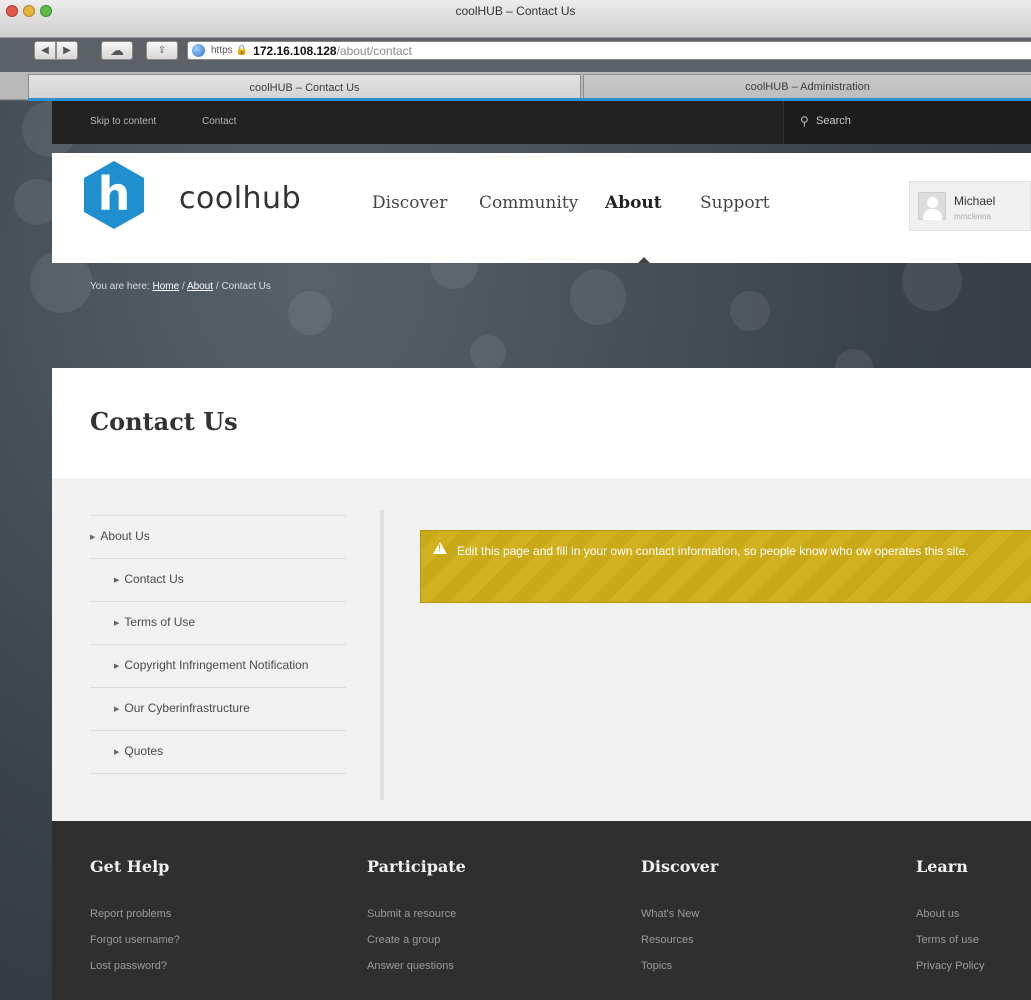 This screenshot has width=1031, height=1000. I want to click on footer-link: Topics, so click(679, 966).